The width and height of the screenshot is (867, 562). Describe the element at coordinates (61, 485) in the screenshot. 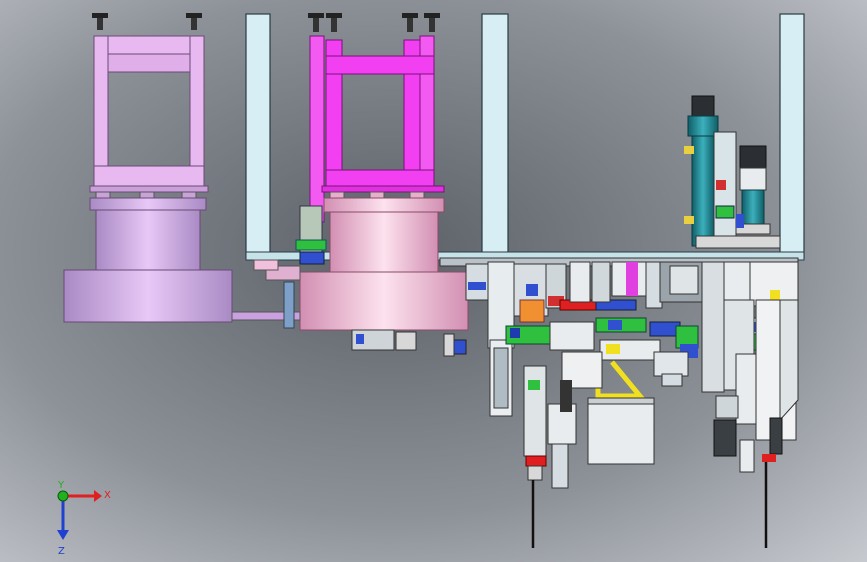

I see `y-axis-label: Y` at that location.